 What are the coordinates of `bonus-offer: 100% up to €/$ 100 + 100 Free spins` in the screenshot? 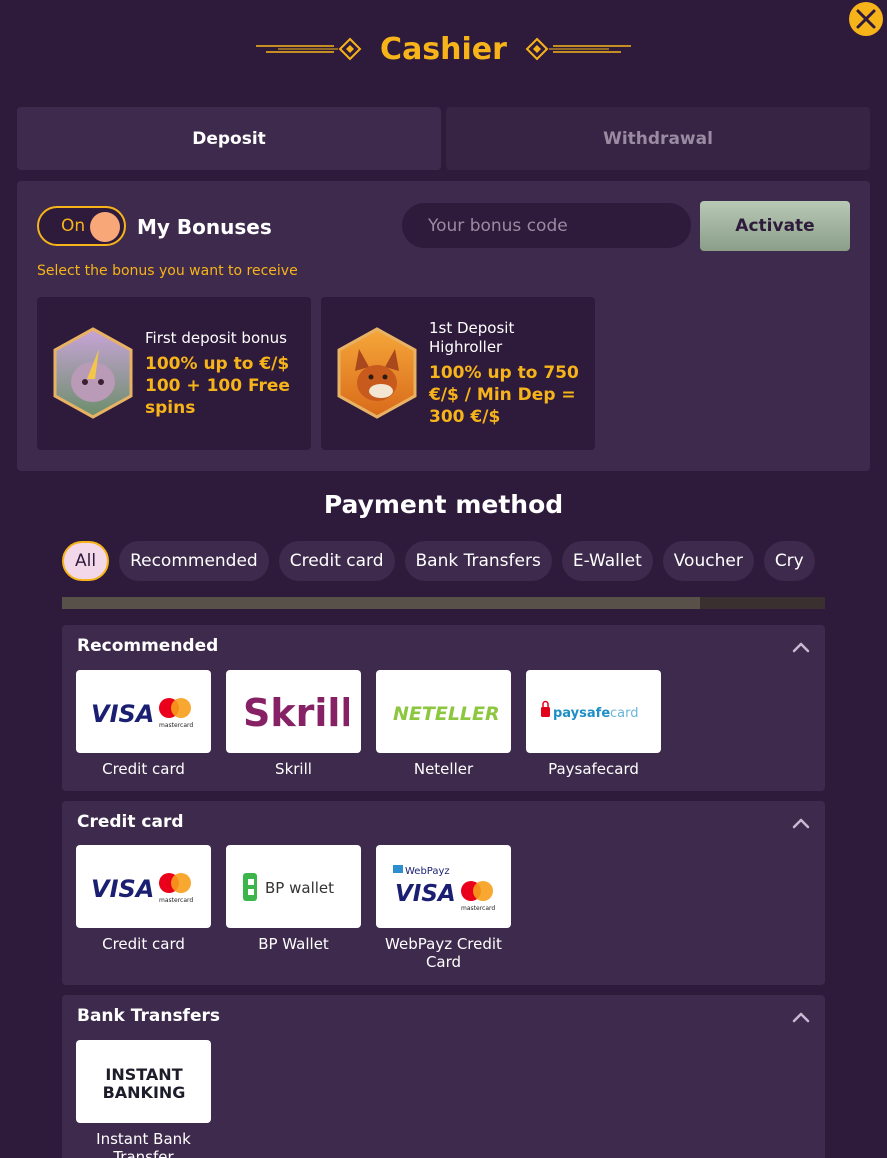 It's located at (217, 386).